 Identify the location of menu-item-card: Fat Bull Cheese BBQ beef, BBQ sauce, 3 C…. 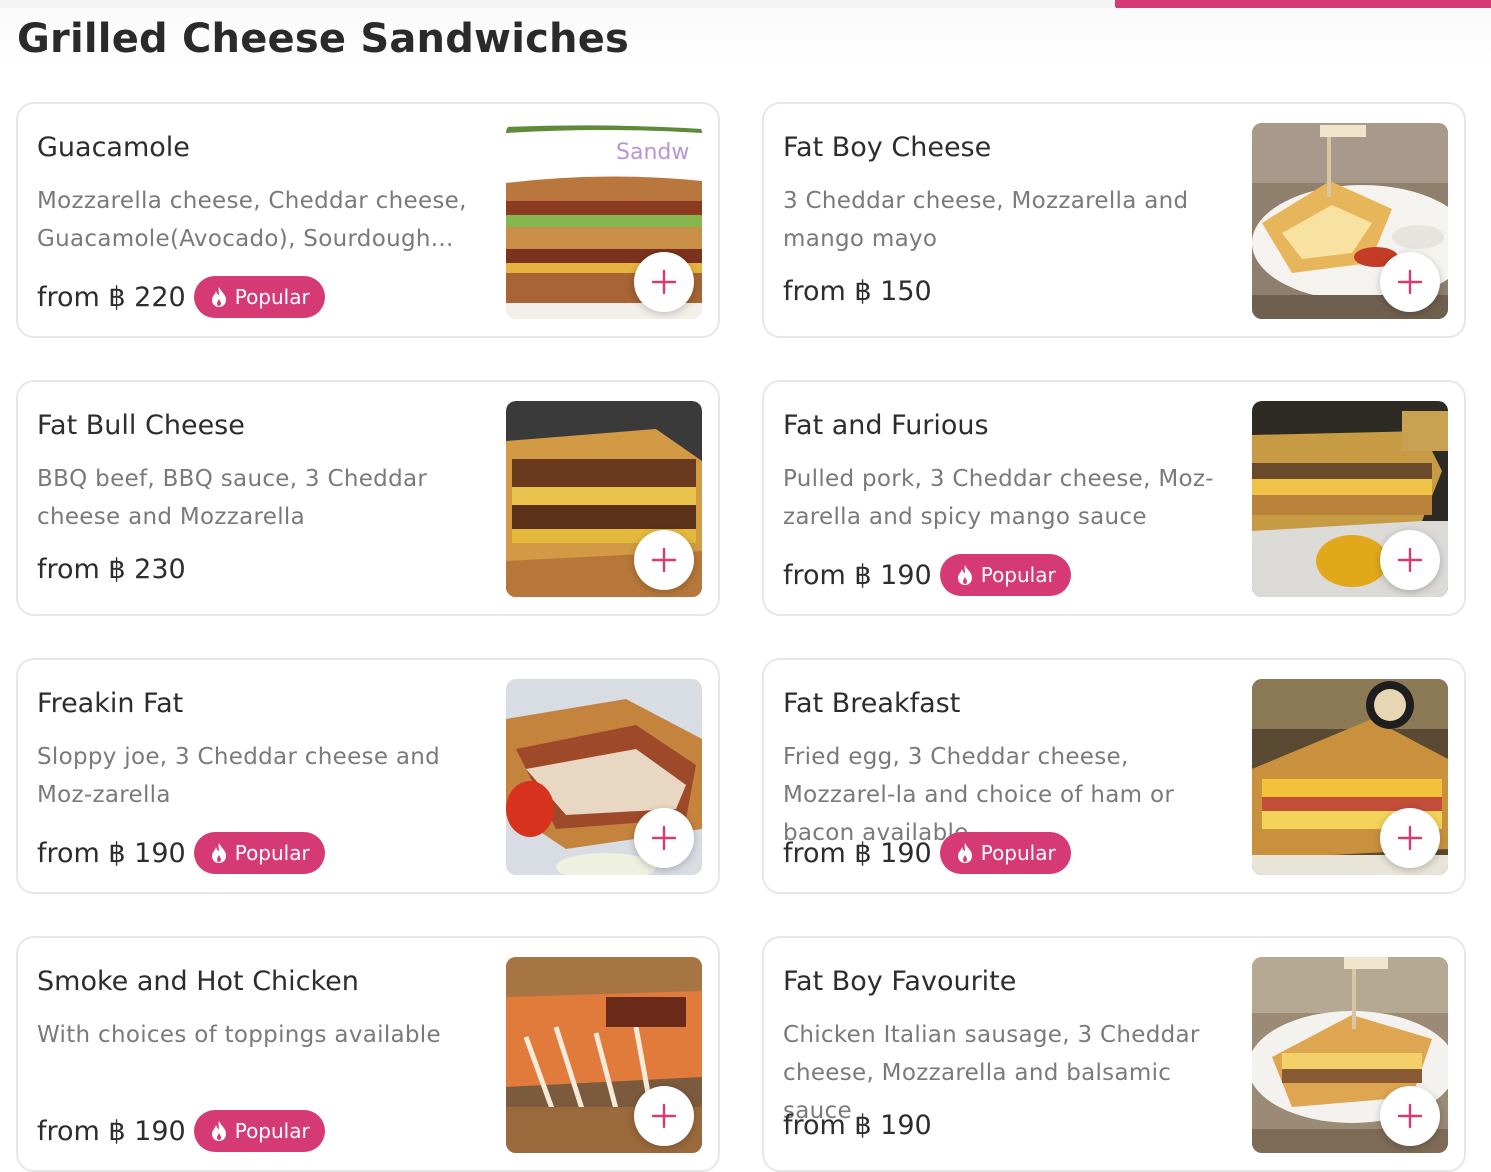
(368, 498).